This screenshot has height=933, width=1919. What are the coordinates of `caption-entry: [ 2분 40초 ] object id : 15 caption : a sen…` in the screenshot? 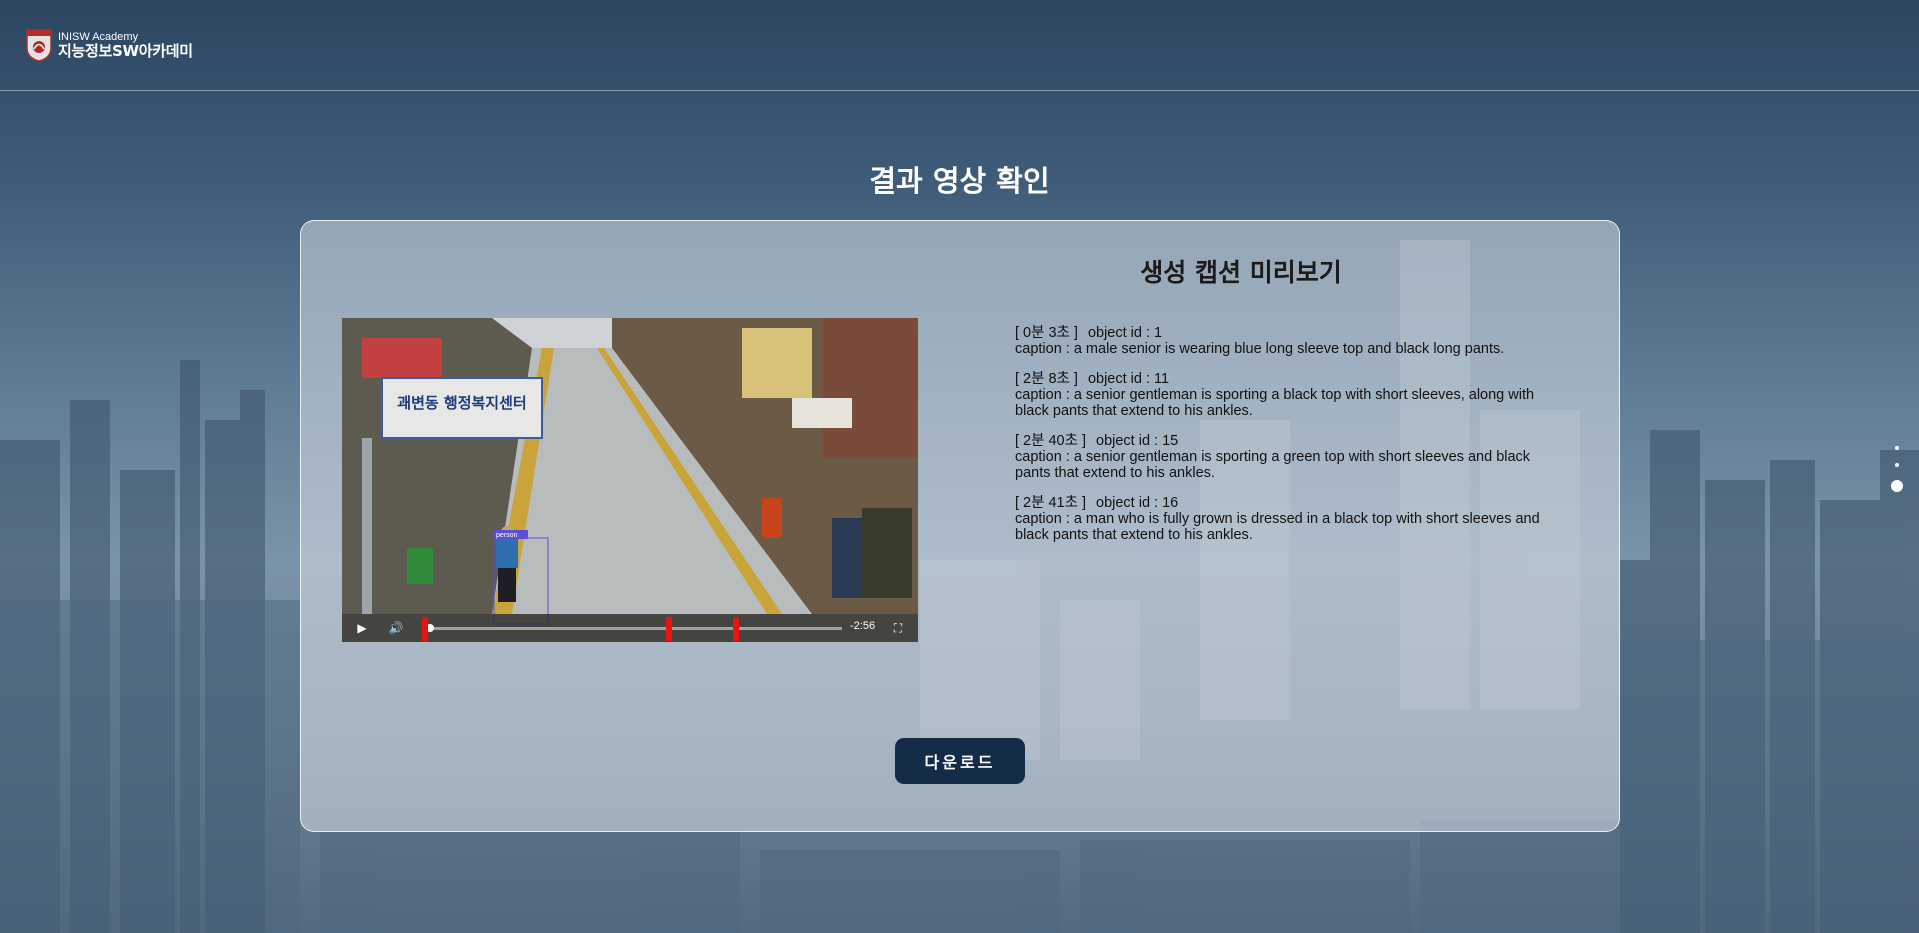 It's located at (1285, 457).